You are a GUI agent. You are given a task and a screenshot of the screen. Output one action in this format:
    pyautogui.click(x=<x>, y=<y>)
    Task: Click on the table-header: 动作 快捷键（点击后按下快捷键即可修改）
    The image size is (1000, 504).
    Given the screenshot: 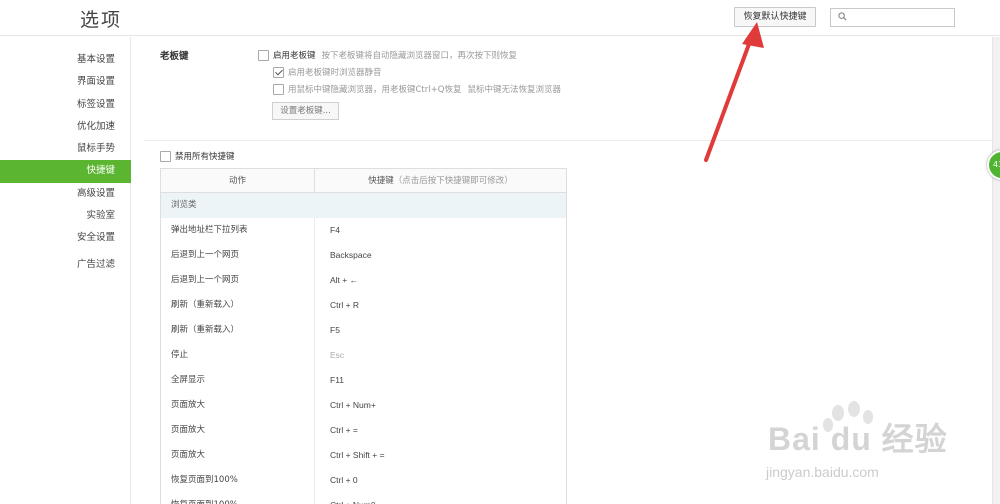 What is the action you would take?
    pyautogui.click(x=363, y=181)
    